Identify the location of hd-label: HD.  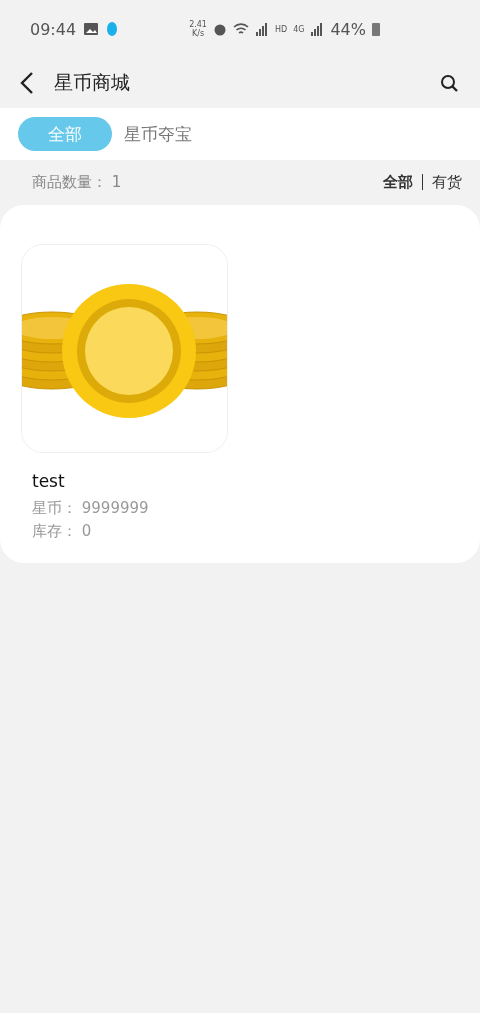
(281, 29).